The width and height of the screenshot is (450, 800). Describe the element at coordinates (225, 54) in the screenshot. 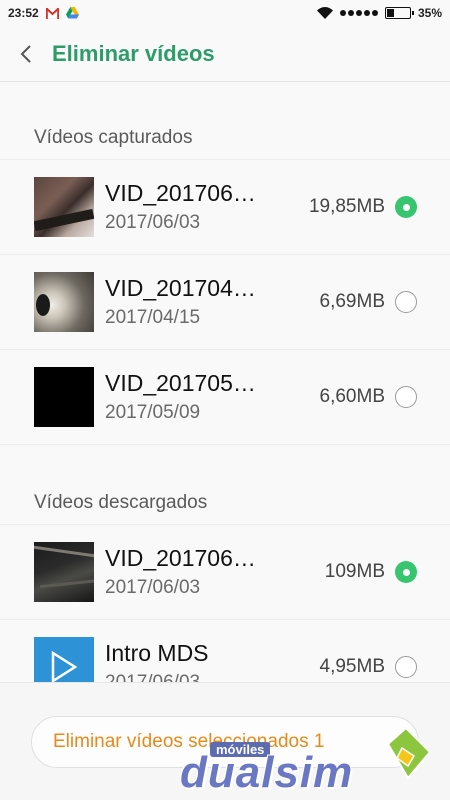

I see `app-header: Eliminar vídeos` at that location.